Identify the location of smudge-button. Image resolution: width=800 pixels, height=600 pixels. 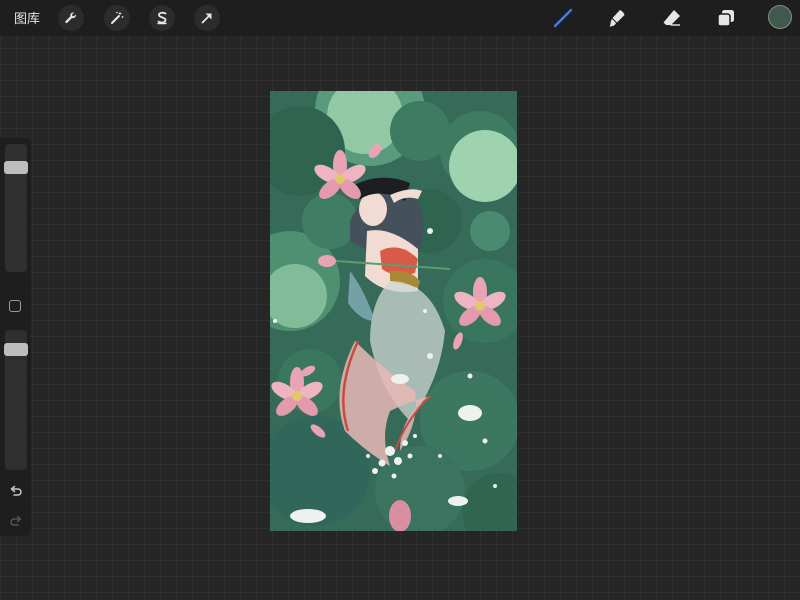
(617, 18).